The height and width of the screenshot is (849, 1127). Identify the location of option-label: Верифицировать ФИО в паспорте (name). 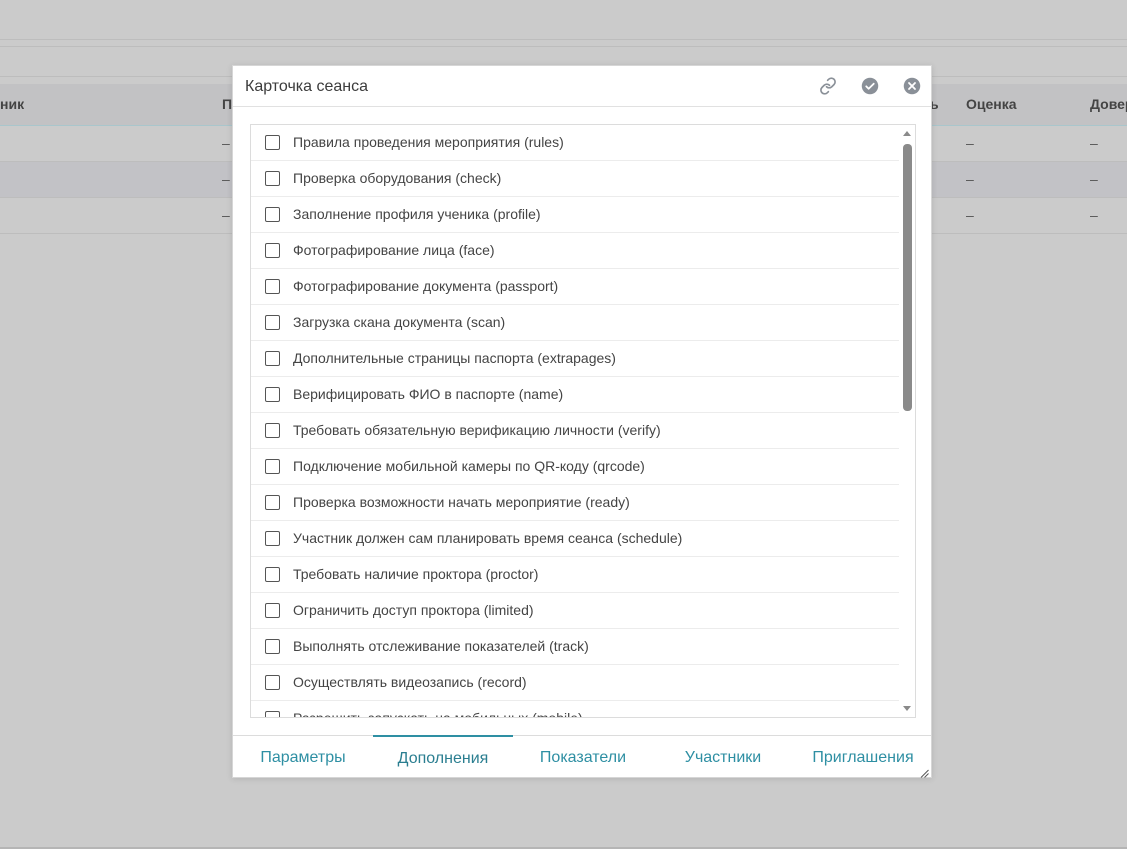
(428, 394).